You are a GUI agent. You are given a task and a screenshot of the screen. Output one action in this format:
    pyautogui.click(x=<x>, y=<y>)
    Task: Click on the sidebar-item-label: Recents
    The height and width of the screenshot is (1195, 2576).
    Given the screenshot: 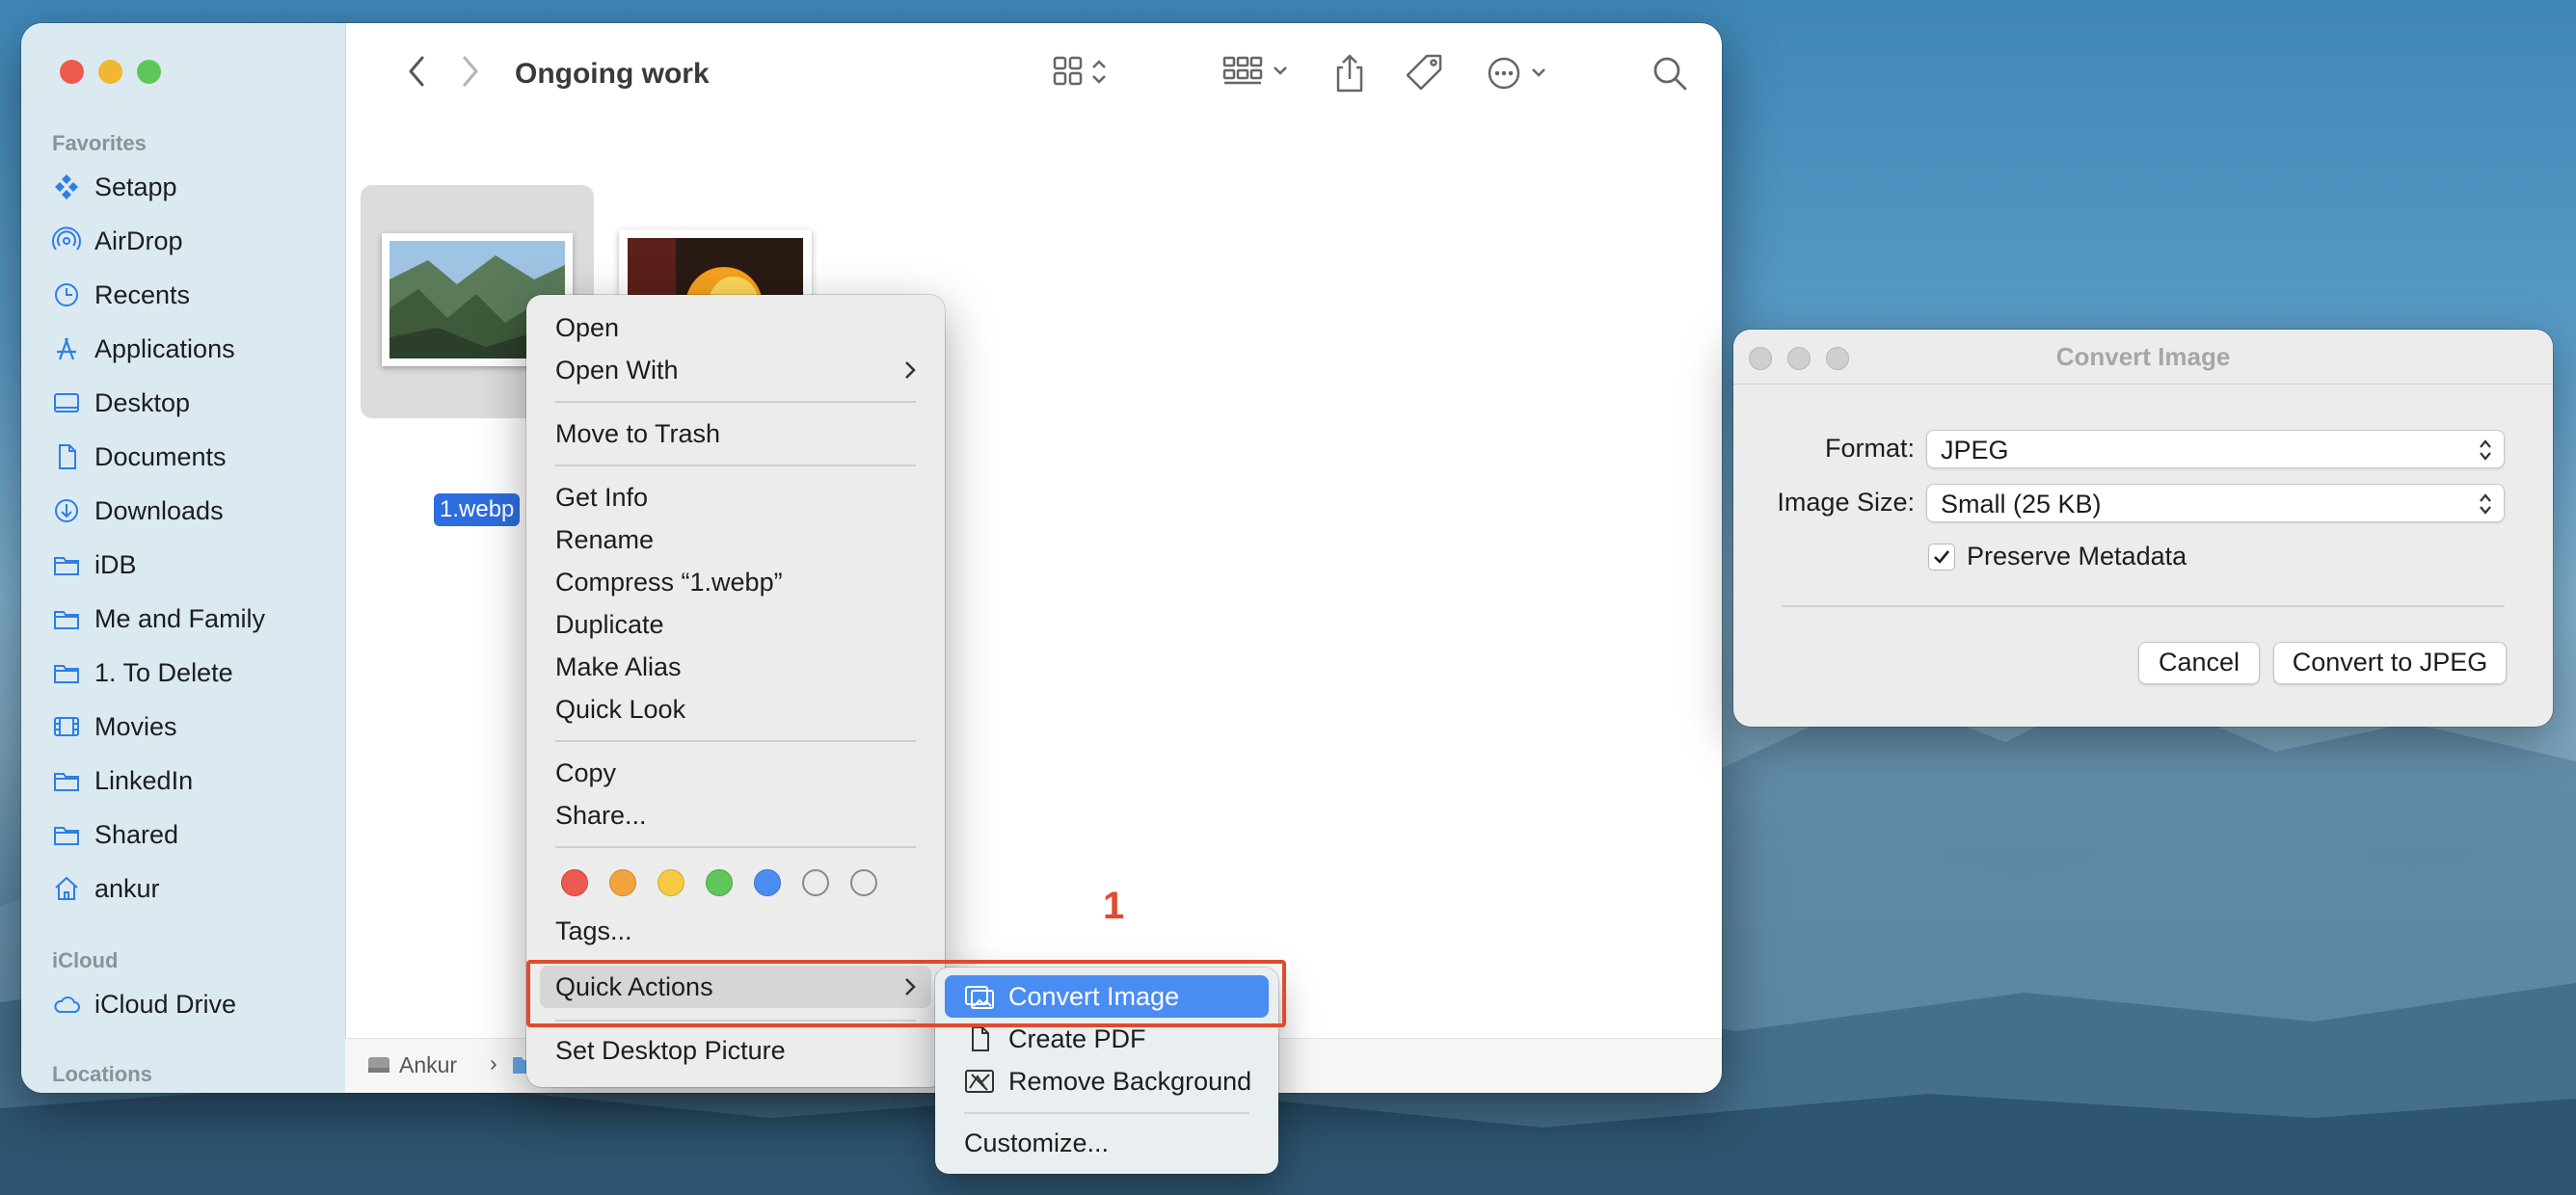 What is the action you would take?
    pyautogui.click(x=142, y=294)
    